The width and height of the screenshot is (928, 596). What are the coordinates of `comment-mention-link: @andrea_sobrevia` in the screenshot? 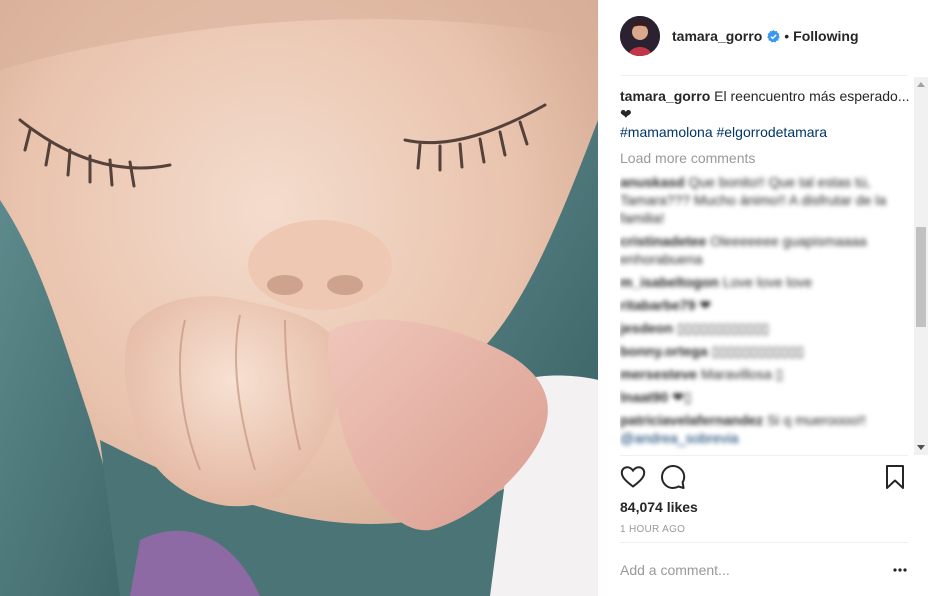 It's located at (679, 438).